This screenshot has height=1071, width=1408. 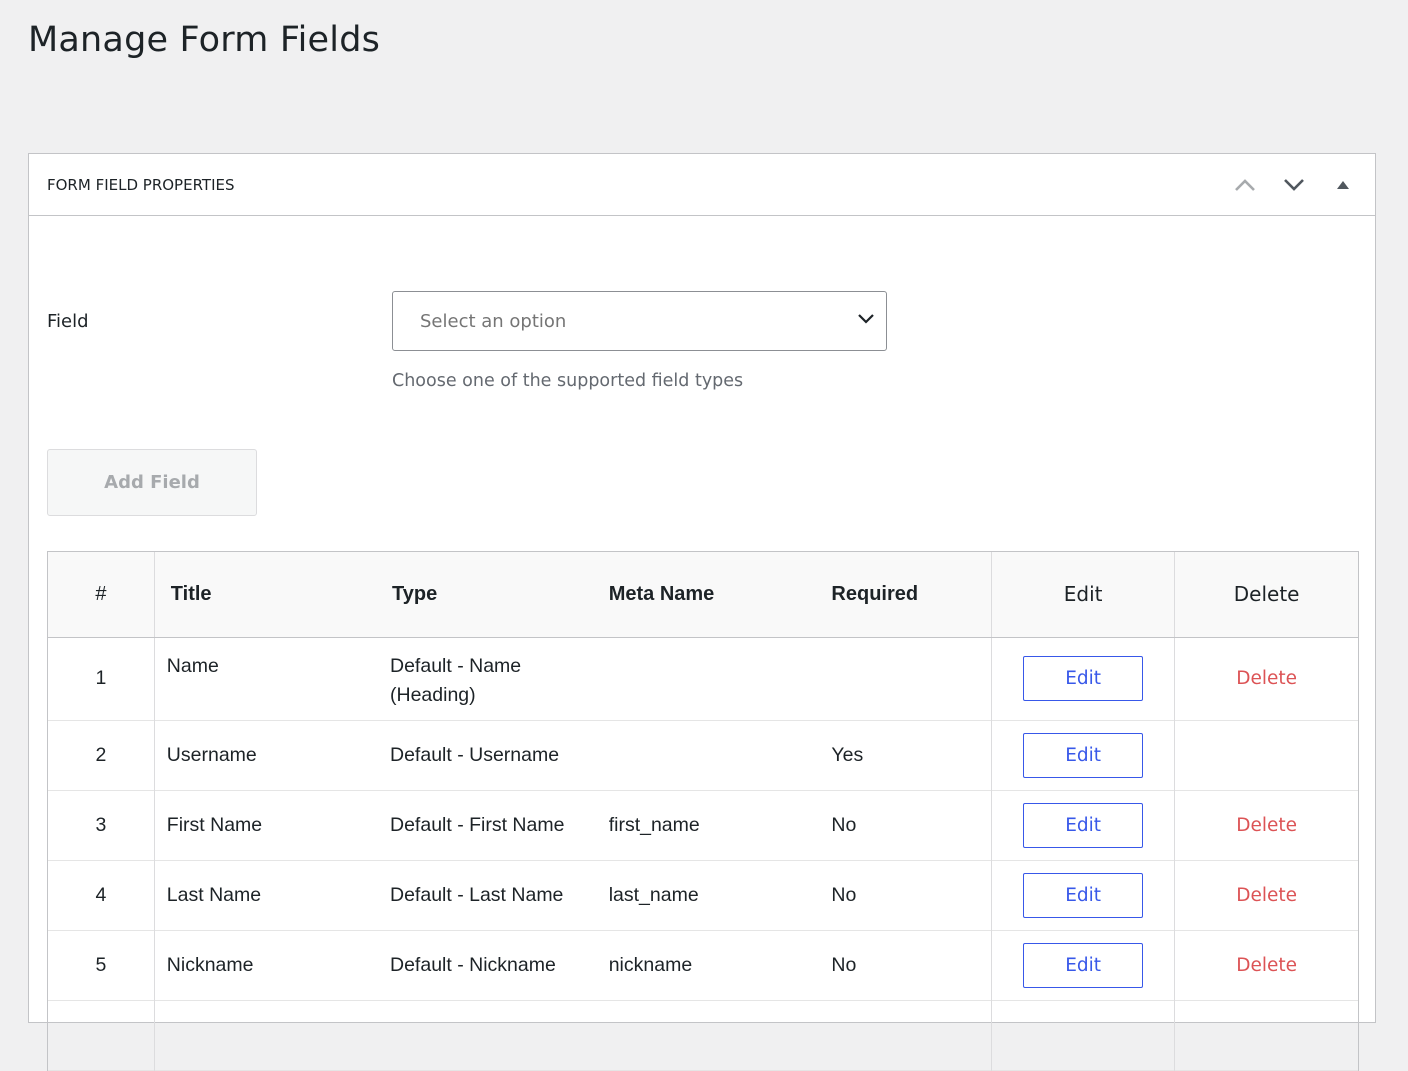 I want to click on field-label: Field, so click(x=68, y=321).